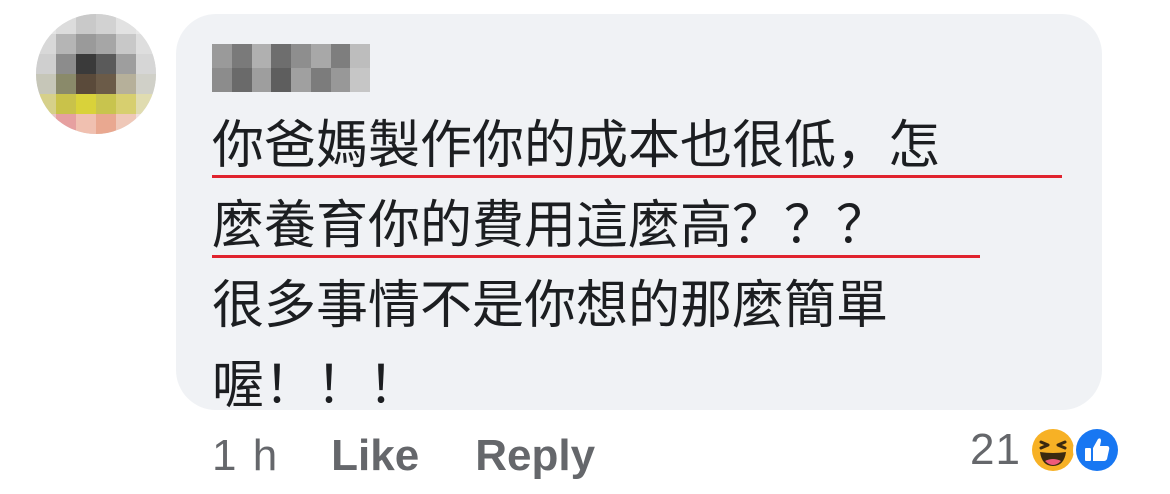 The width and height of the screenshot is (1170, 494). Describe the element at coordinates (647, 386) in the screenshot. I see `comment-line-4: 喔！！！` at that location.